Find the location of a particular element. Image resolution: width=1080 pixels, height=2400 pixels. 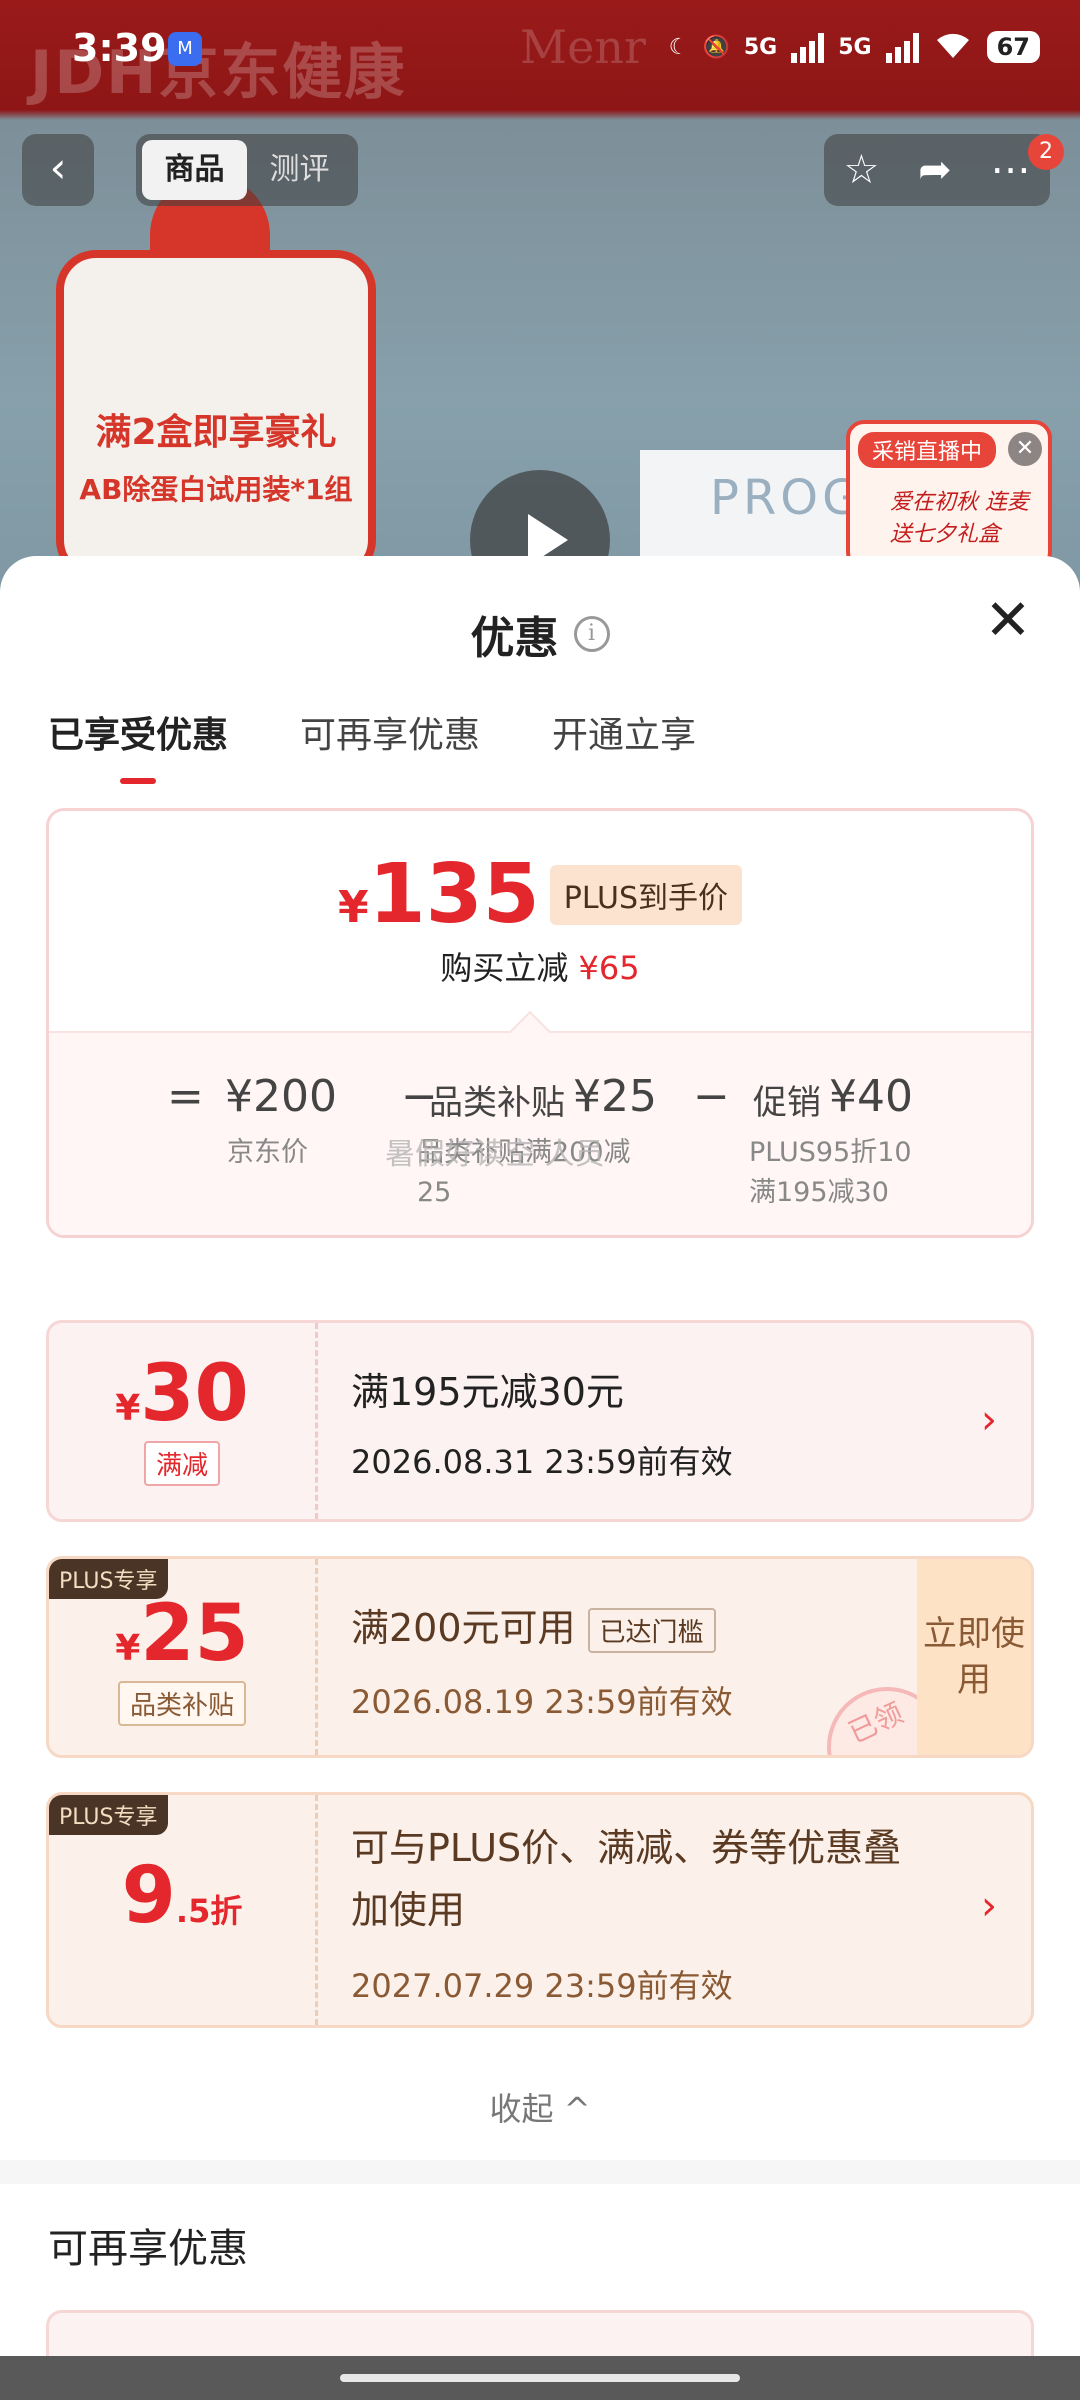

coupon-title-text: 满200元可用 is located at coordinates (463, 1628).